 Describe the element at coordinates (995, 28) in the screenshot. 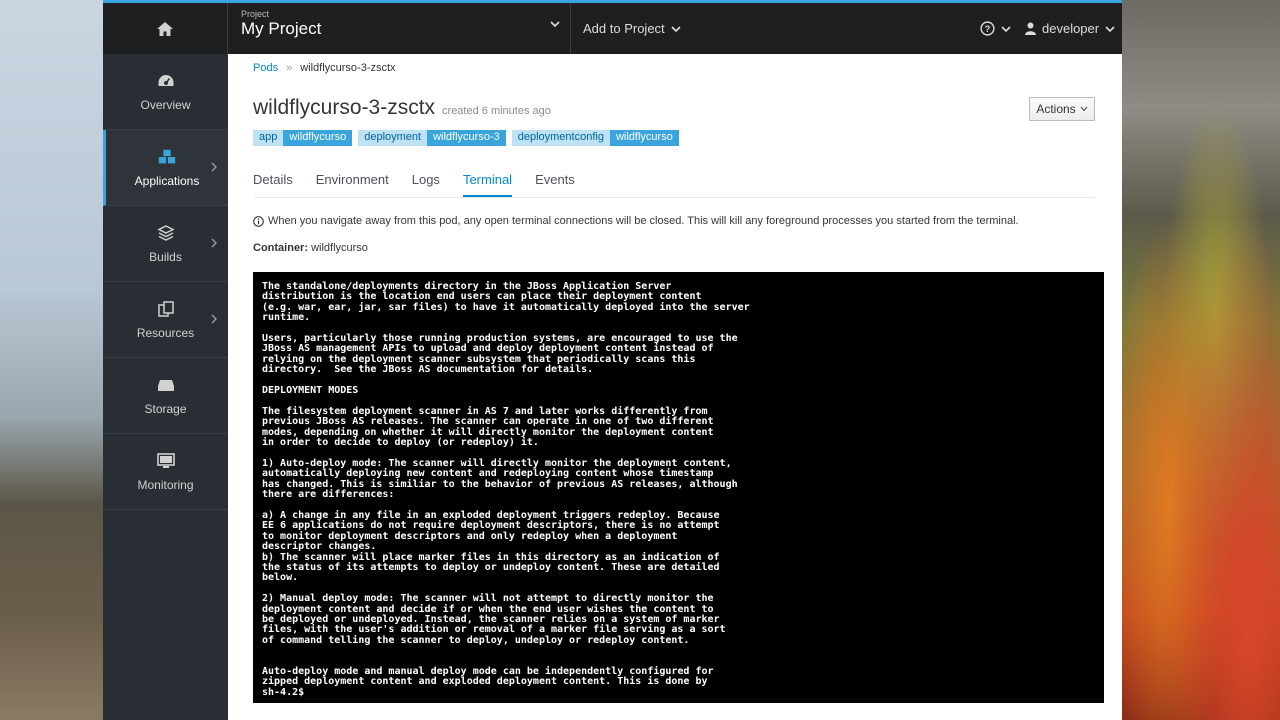

I see `help-menu: ?` at that location.